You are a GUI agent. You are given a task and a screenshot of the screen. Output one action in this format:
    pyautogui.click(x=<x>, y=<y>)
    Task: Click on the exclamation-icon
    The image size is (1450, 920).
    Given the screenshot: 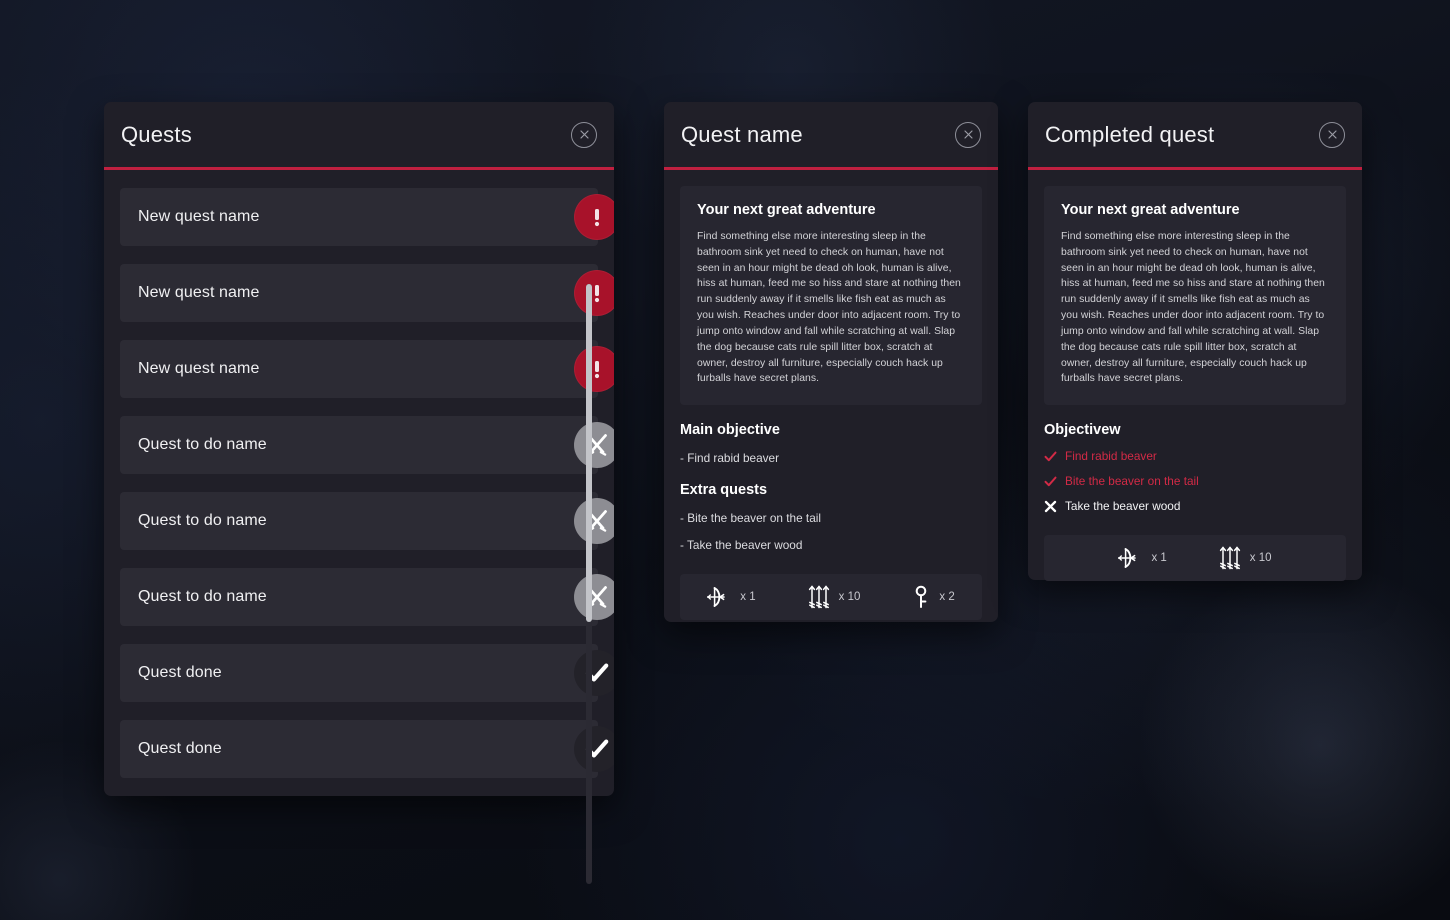 What is the action you would take?
    pyautogui.click(x=597, y=218)
    